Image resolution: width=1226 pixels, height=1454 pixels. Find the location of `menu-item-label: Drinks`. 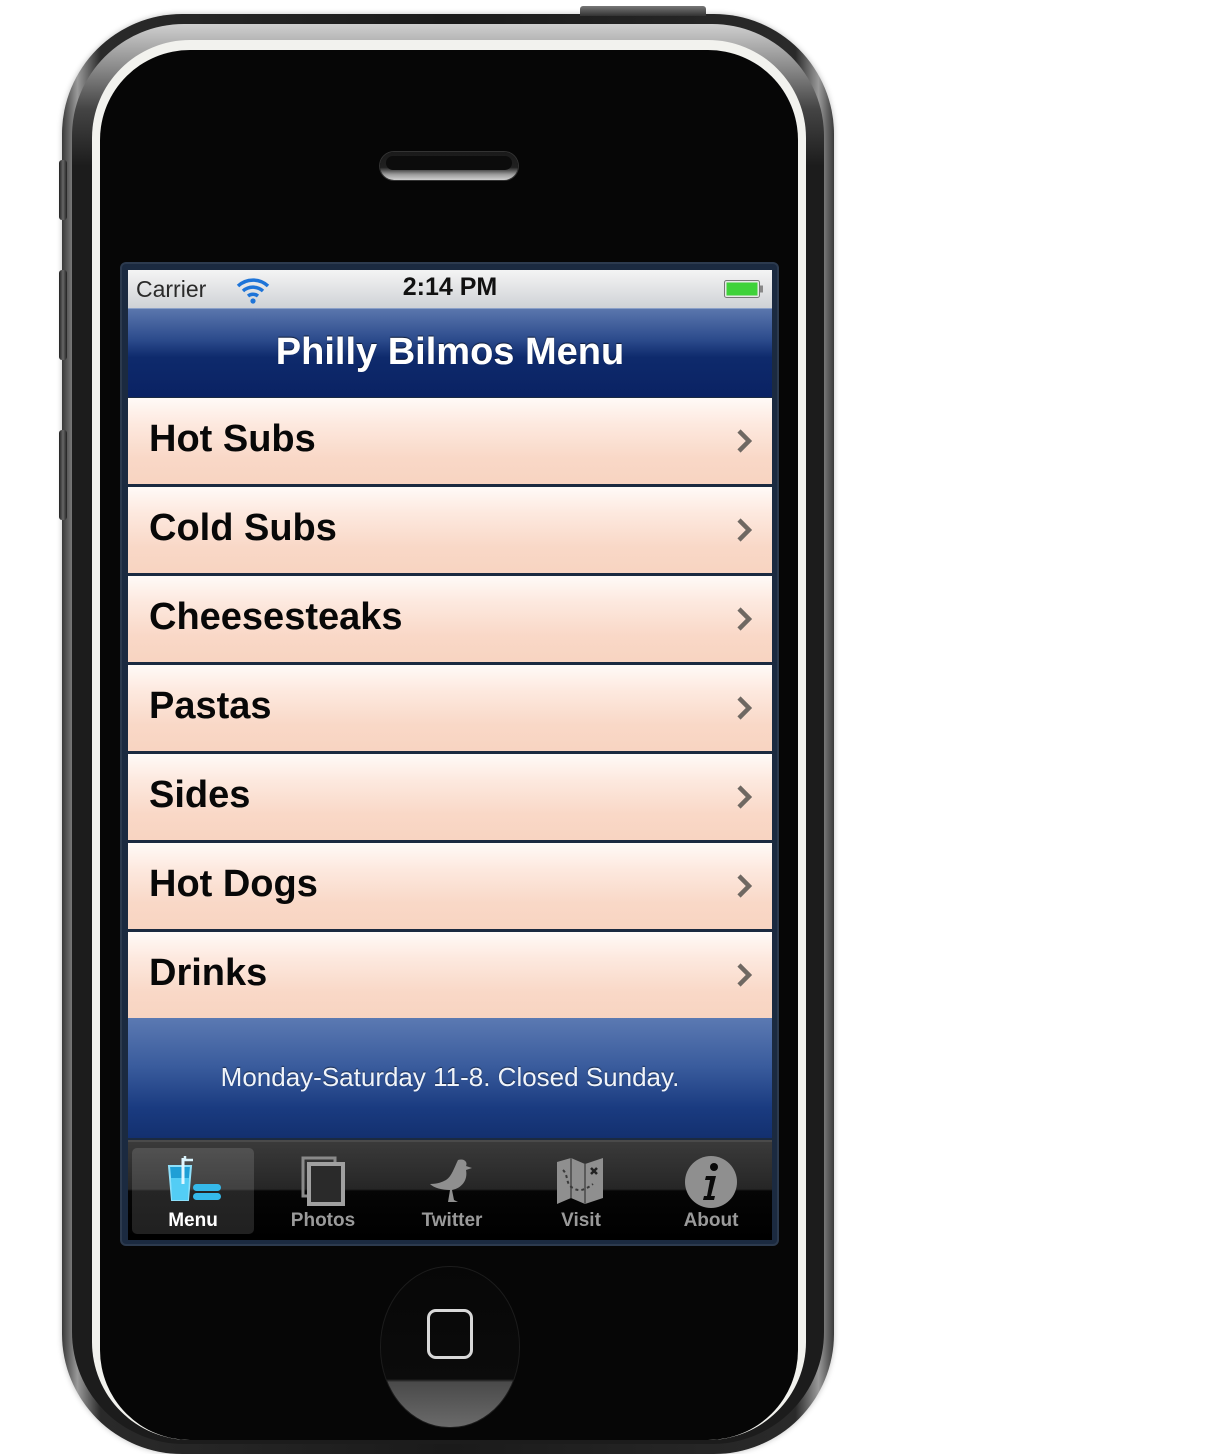

menu-item-label: Drinks is located at coordinates (208, 973).